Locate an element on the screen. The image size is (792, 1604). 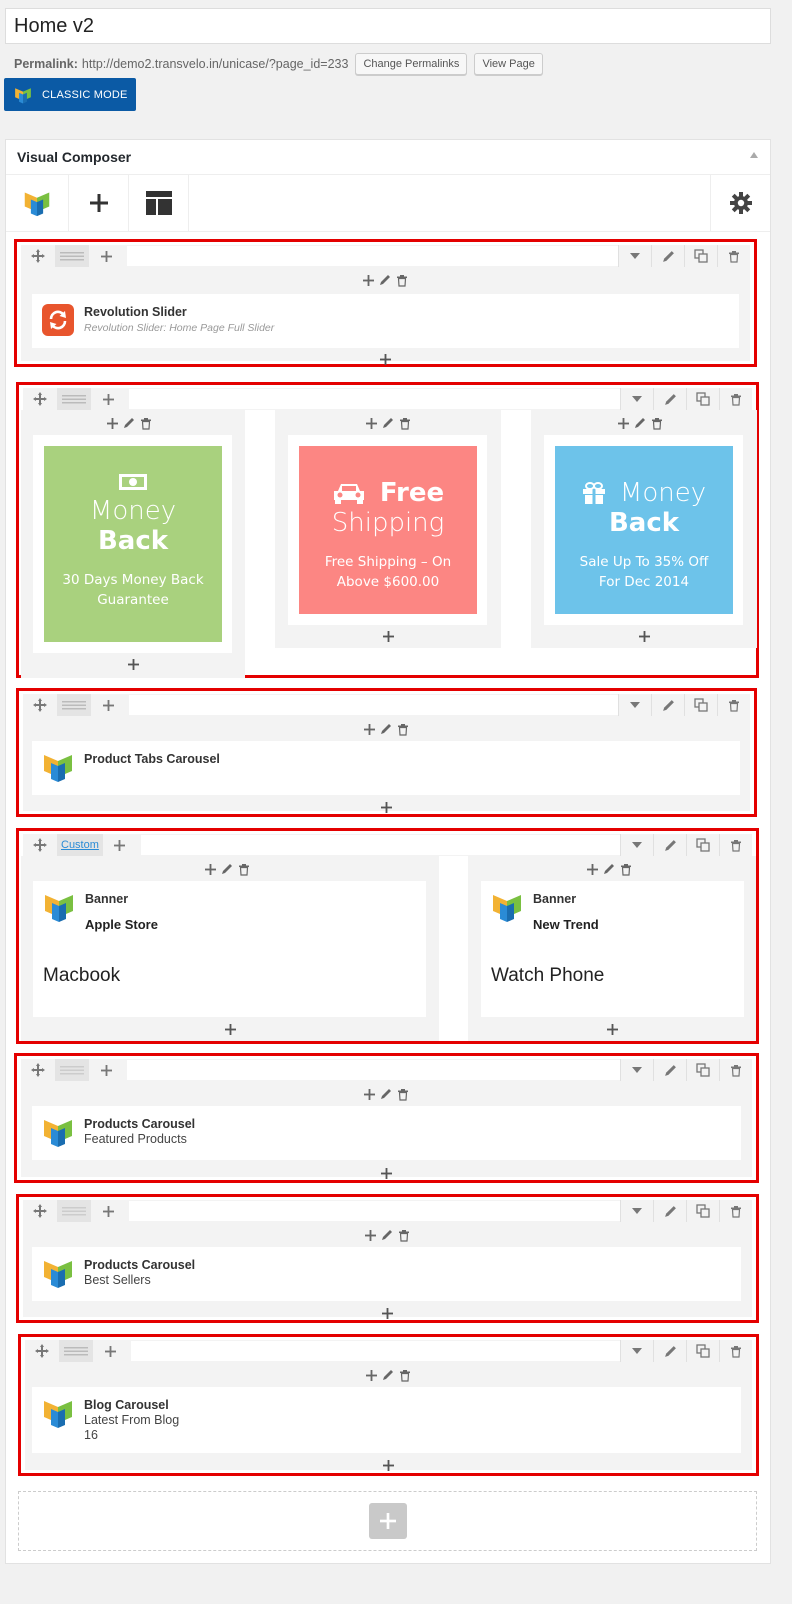
view-page-button: View Page is located at coordinates (508, 64).